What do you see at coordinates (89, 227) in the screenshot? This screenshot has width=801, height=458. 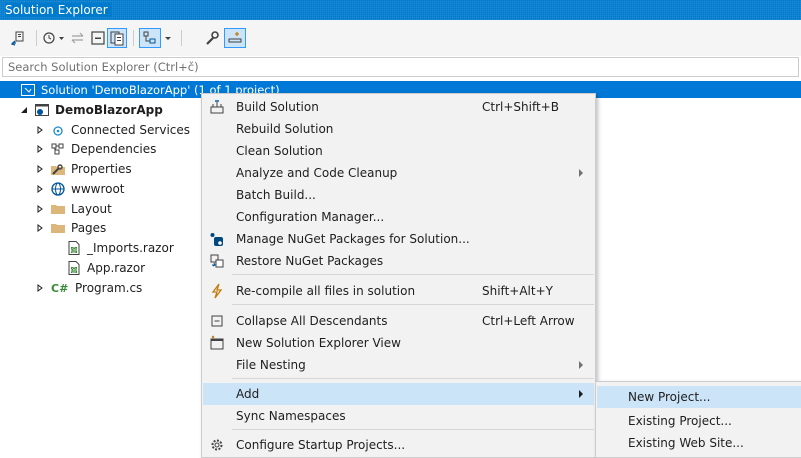 I see `tree-item-label: Pages` at bounding box center [89, 227].